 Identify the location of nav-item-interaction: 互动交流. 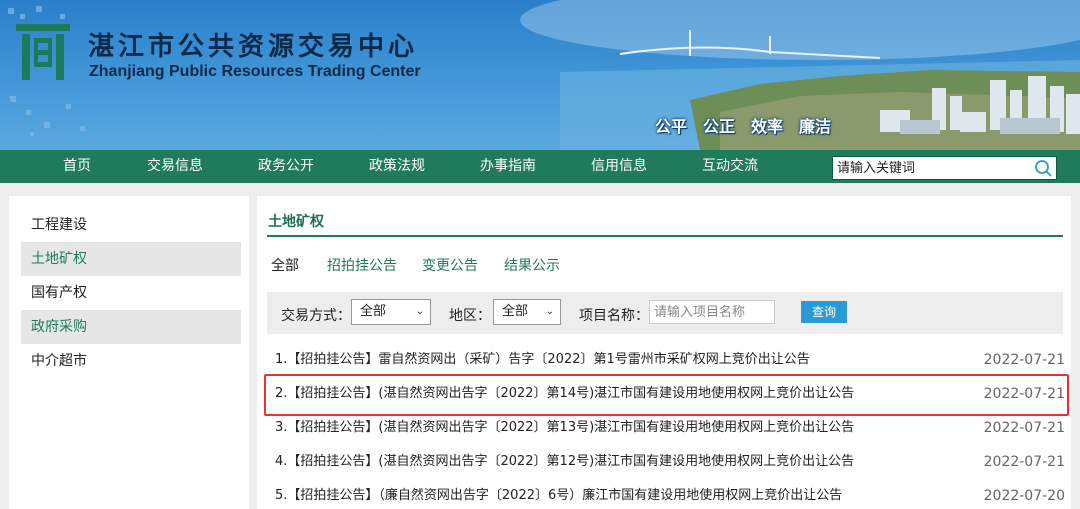
(730, 166).